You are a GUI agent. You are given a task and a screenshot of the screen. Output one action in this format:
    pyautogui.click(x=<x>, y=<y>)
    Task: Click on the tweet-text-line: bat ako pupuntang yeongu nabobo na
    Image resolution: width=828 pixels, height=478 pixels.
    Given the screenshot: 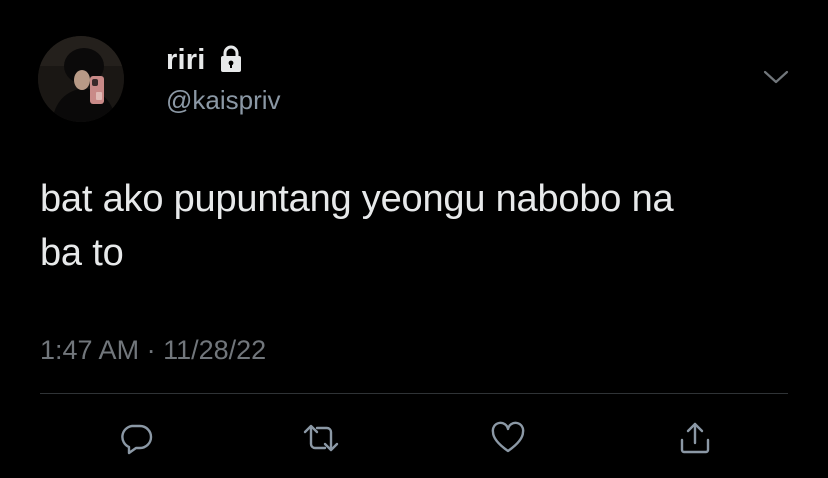 What is the action you would take?
    pyautogui.click(x=357, y=199)
    